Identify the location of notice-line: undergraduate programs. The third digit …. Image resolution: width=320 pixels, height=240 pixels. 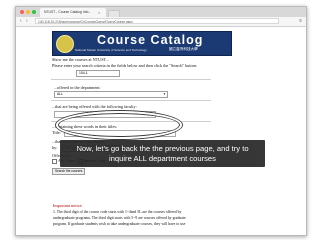
(119, 218).